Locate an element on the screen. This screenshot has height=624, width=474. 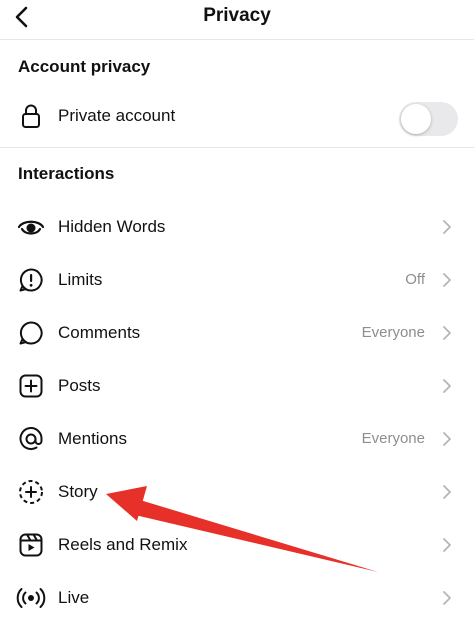
private-account-toggle is located at coordinates (428, 119).